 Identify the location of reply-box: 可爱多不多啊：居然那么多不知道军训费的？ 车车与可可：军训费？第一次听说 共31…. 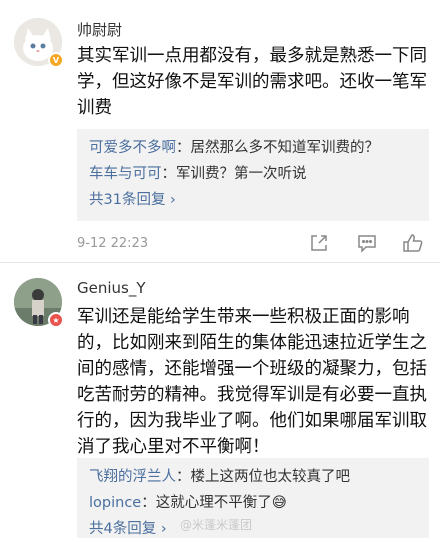
(253, 175).